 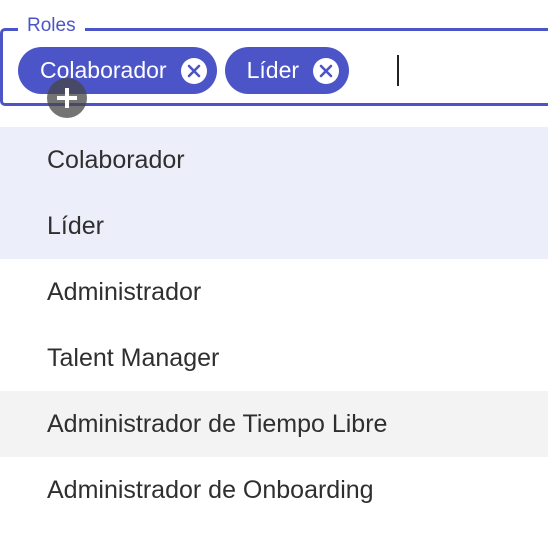 What do you see at coordinates (274, 226) in the screenshot?
I see `option-lider: Líder` at bounding box center [274, 226].